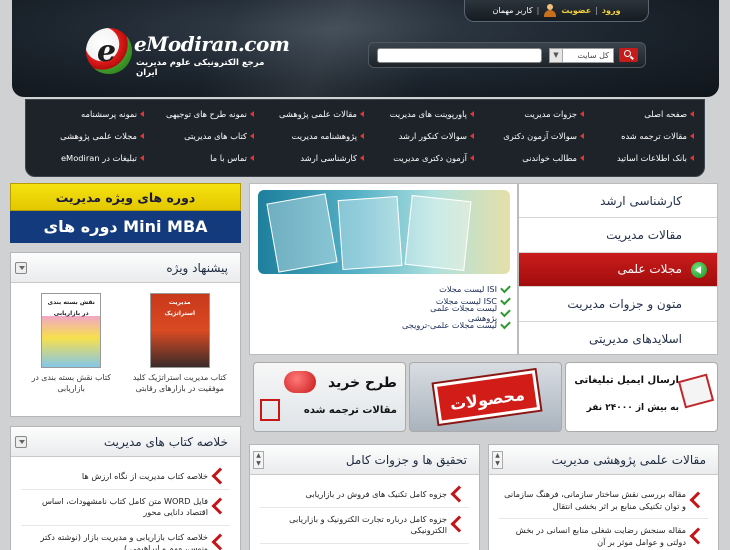 The height and width of the screenshot is (550, 730). Describe the element at coordinates (300, 382) in the screenshot. I see `pill-icon` at that location.